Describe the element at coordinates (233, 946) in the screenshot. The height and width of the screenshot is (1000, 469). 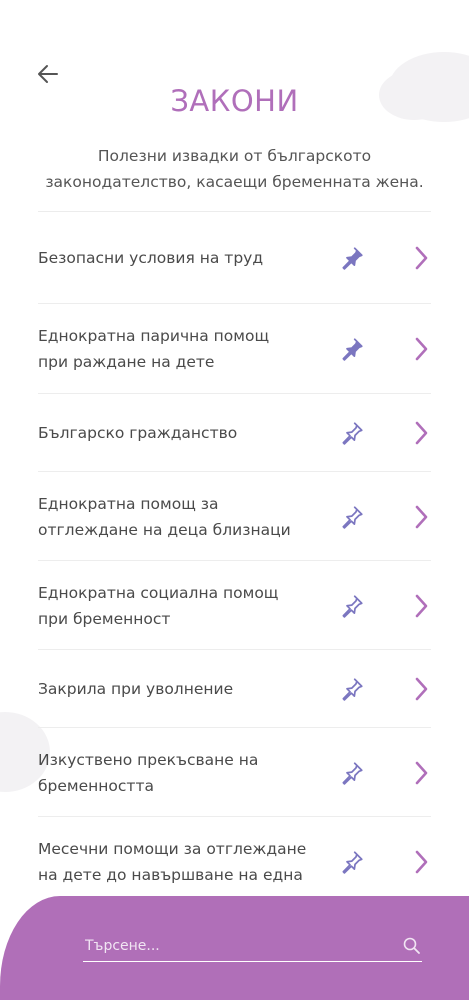
I see `search-input` at that location.